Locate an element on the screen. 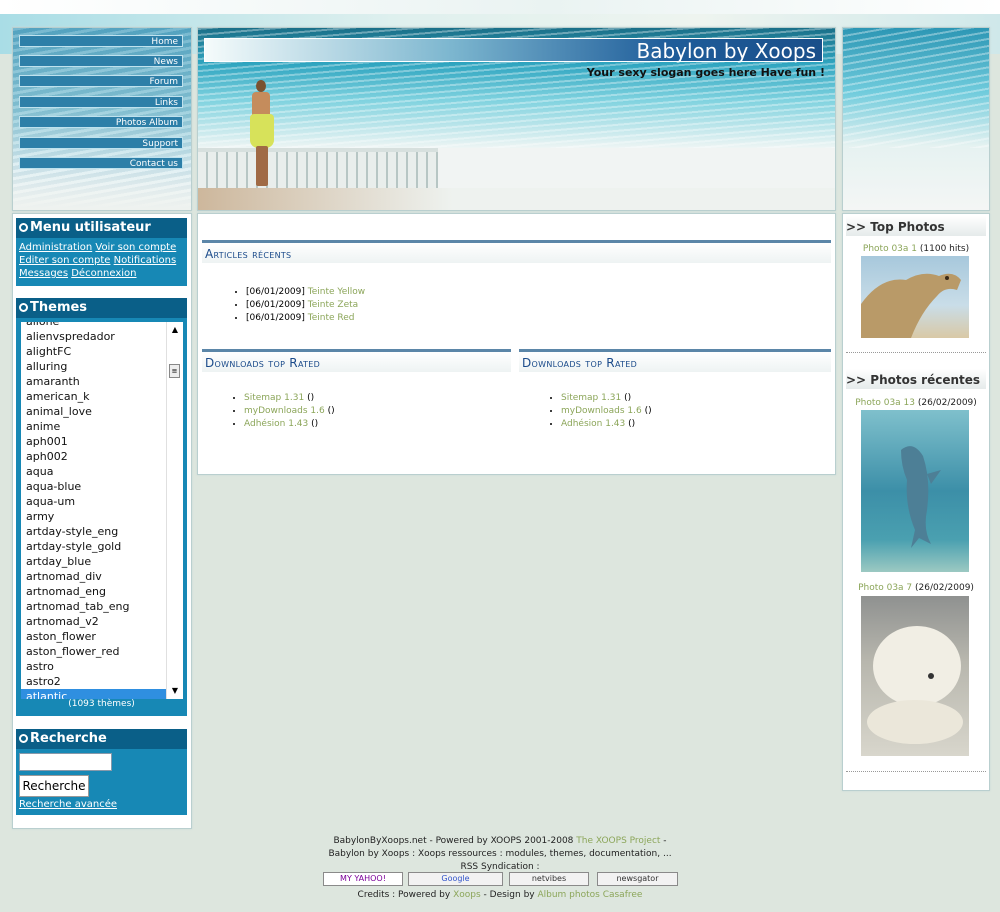 The height and width of the screenshot is (912, 1000). camel-photo is located at coordinates (915, 297).